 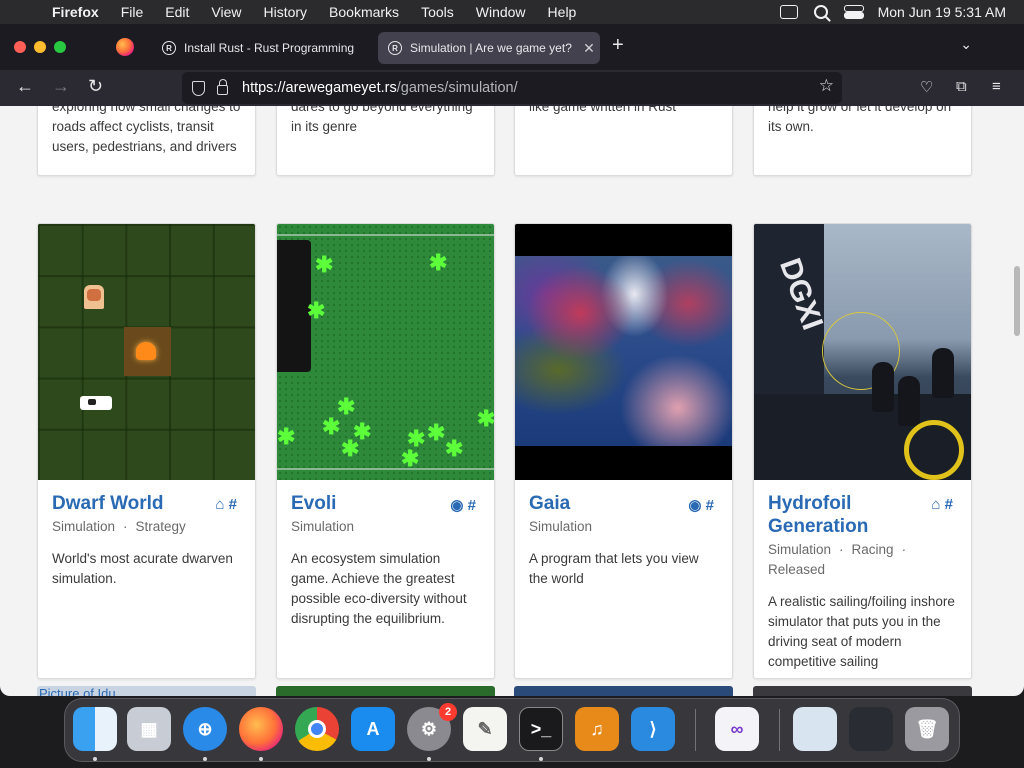 What do you see at coordinates (796, 569) in the screenshot?
I see `tag-released: Released` at bounding box center [796, 569].